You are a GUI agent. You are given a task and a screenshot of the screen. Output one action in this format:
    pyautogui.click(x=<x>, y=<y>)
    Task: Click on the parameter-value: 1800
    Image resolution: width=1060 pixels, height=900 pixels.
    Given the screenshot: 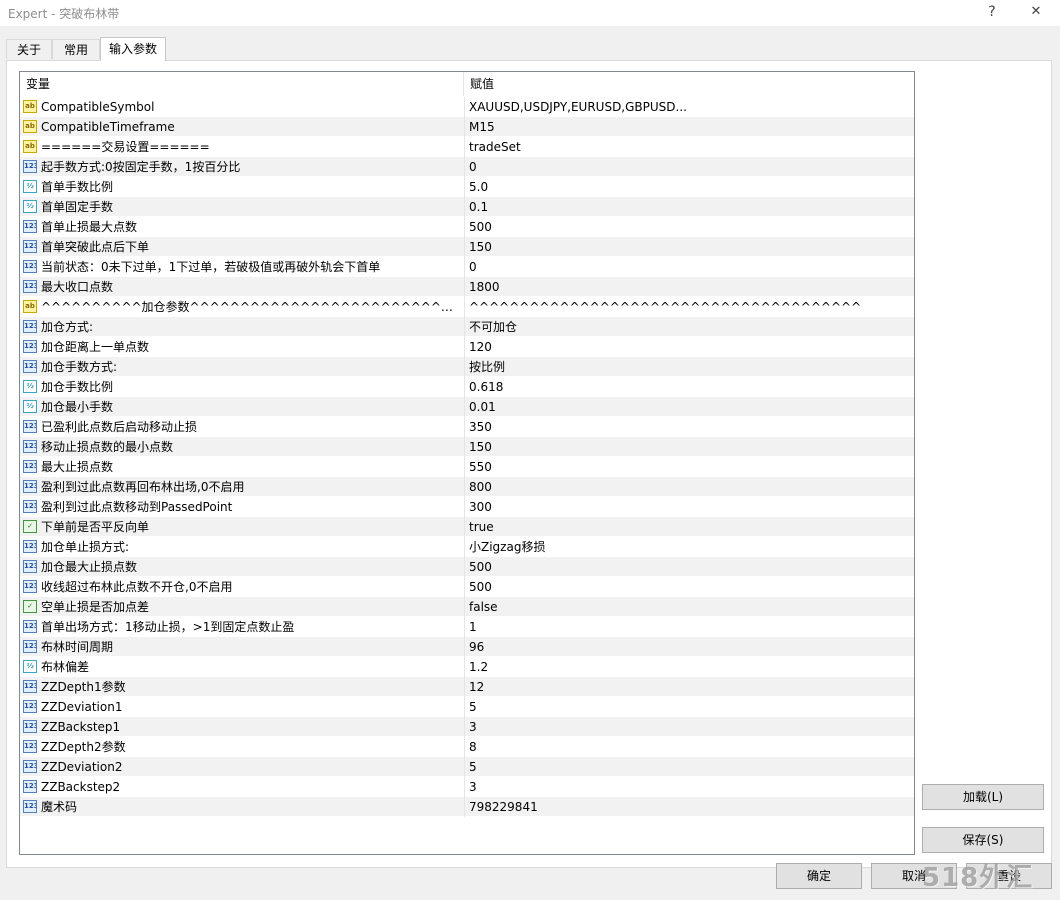 What is the action you would take?
    pyautogui.click(x=689, y=287)
    